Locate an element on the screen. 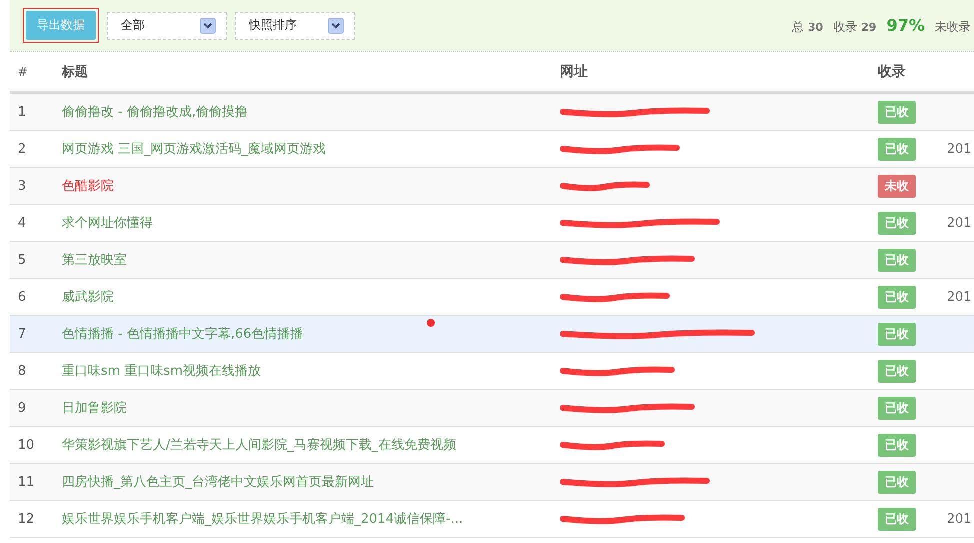  status-badge: 未收 is located at coordinates (897, 186).